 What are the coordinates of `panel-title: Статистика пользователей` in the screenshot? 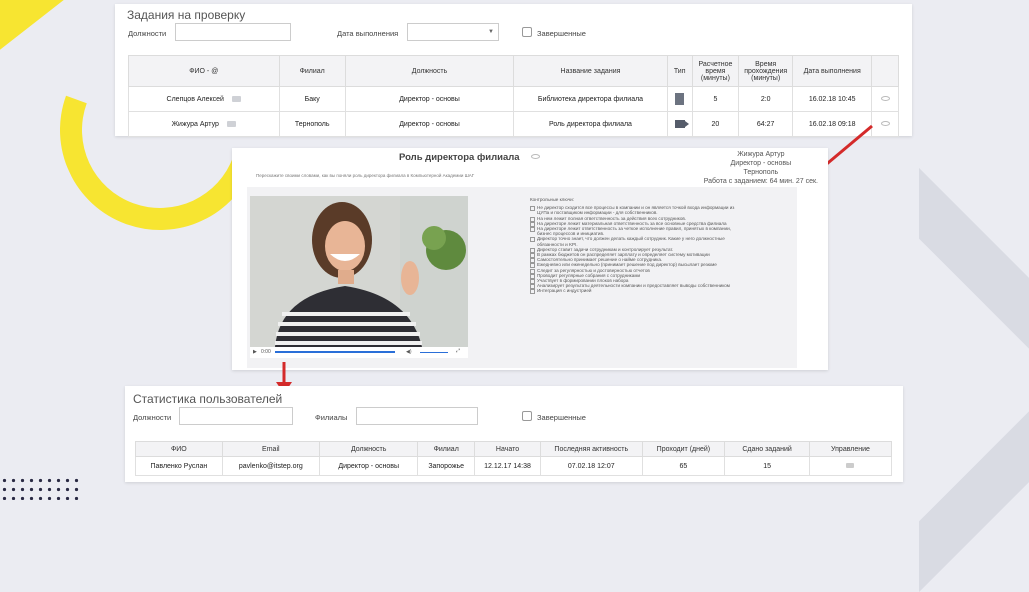 It's located at (208, 399).